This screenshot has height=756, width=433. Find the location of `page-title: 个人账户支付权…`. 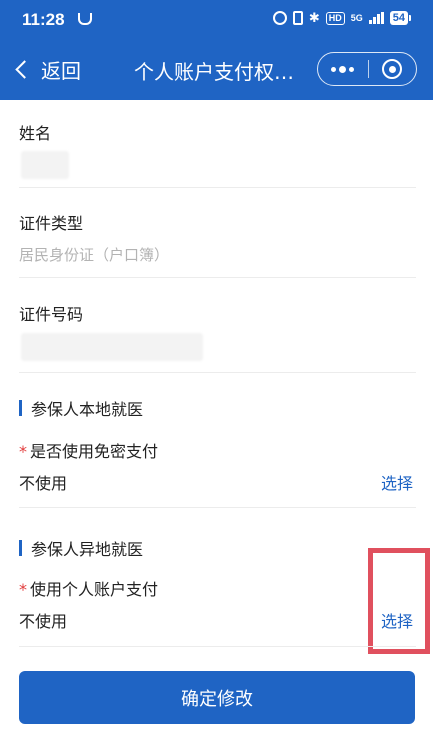

page-title: 个人账户支付权… is located at coordinates (214, 72).